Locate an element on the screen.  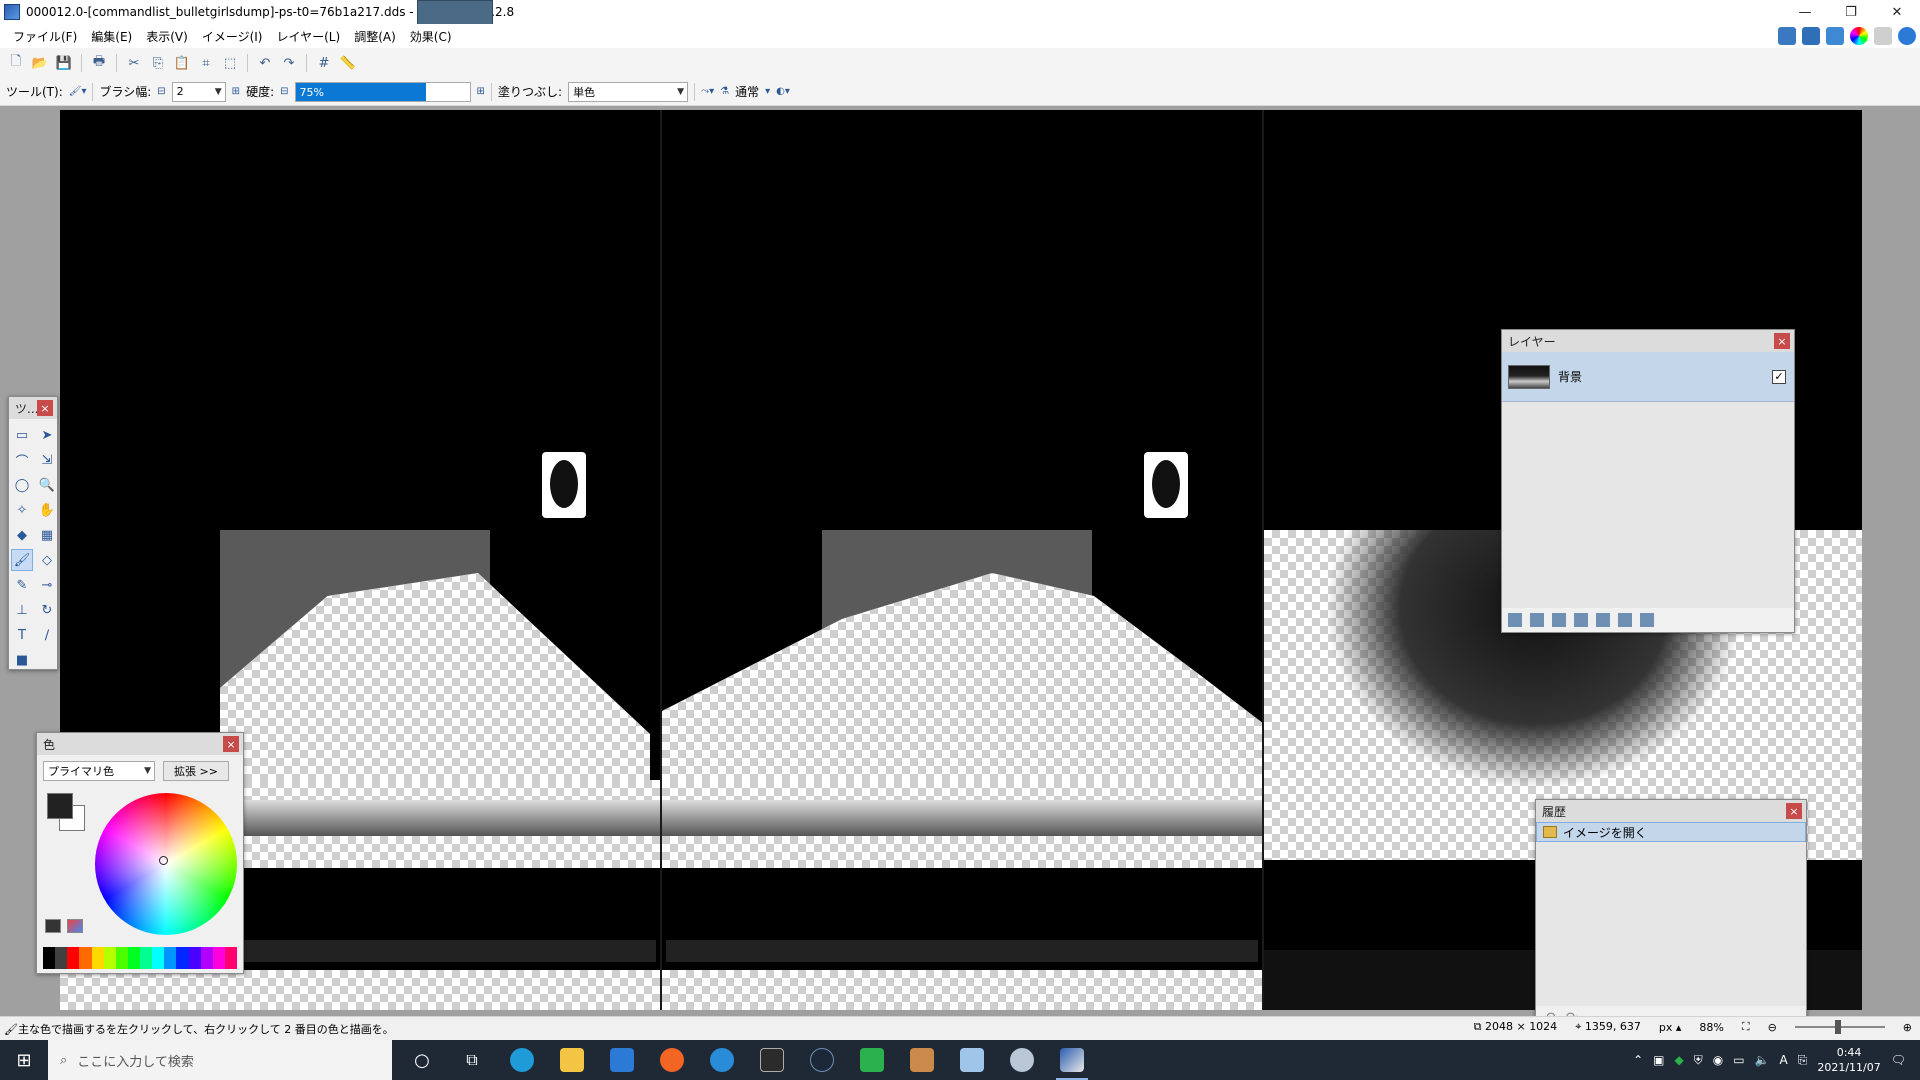
history-window-header: 履歴 × is located at coordinates (1671, 811).